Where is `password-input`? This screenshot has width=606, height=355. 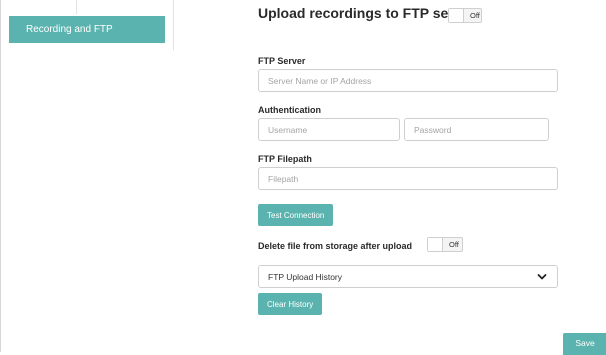 password-input is located at coordinates (476, 129).